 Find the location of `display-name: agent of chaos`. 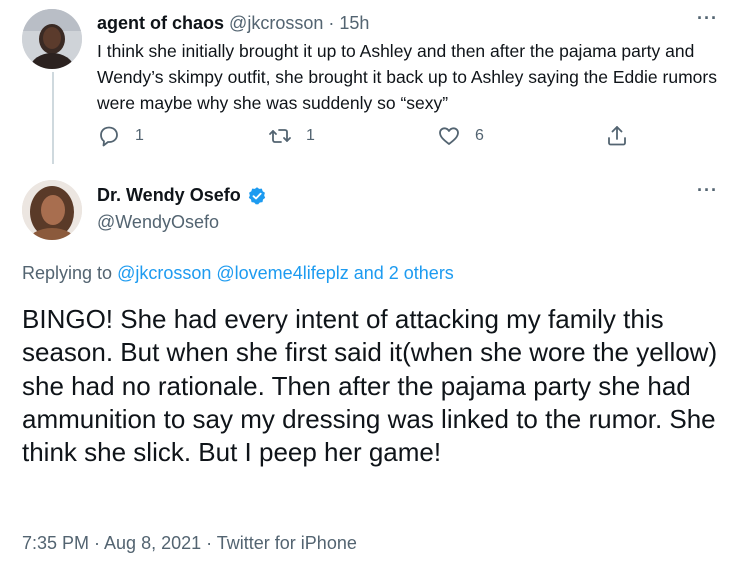

display-name: agent of chaos is located at coordinates (160, 23).